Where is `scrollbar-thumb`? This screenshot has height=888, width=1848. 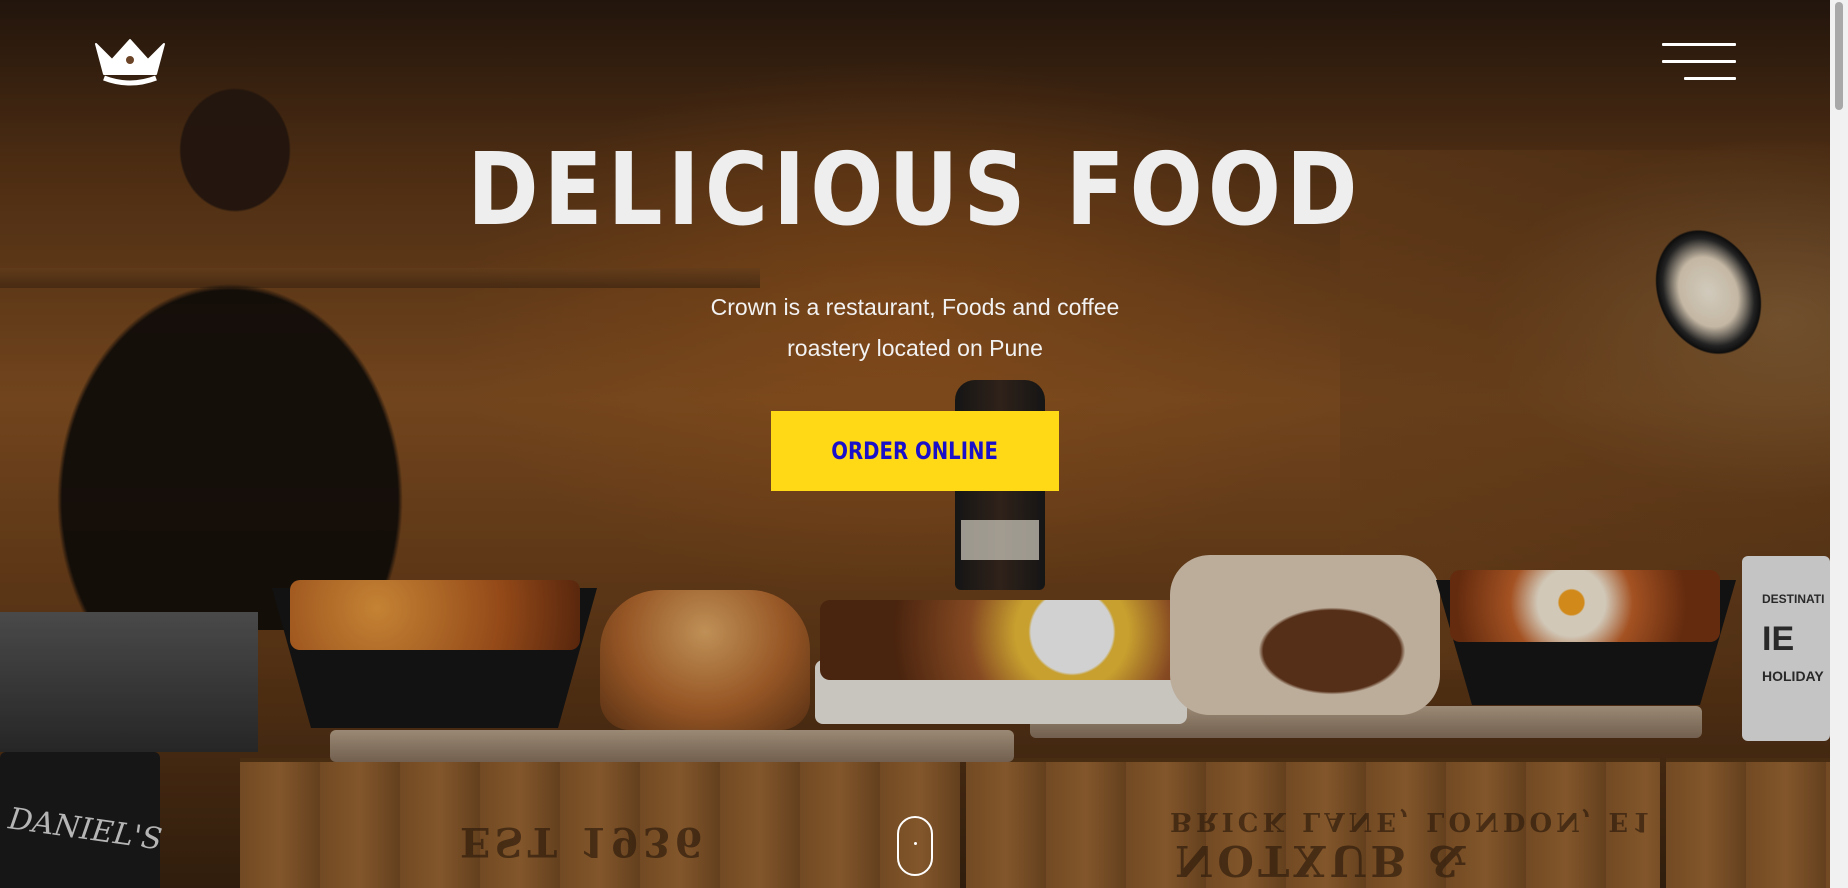 scrollbar-thumb is located at coordinates (1839, 56).